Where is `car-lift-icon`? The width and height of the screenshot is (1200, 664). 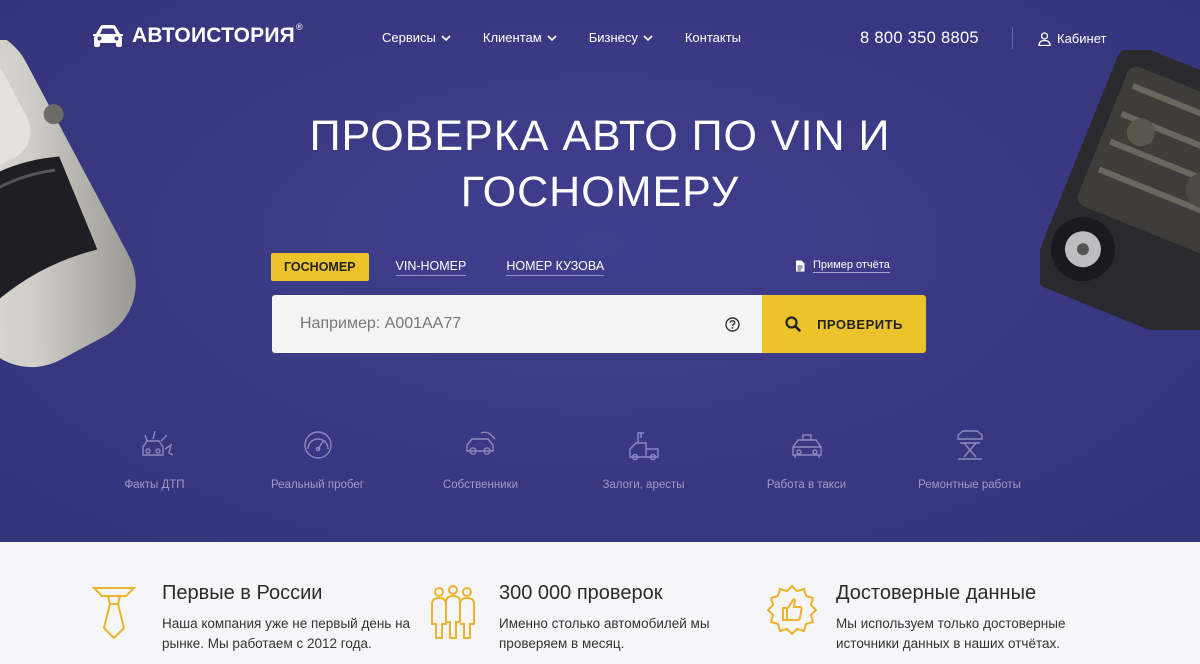 car-lift-icon is located at coordinates (969, 445).